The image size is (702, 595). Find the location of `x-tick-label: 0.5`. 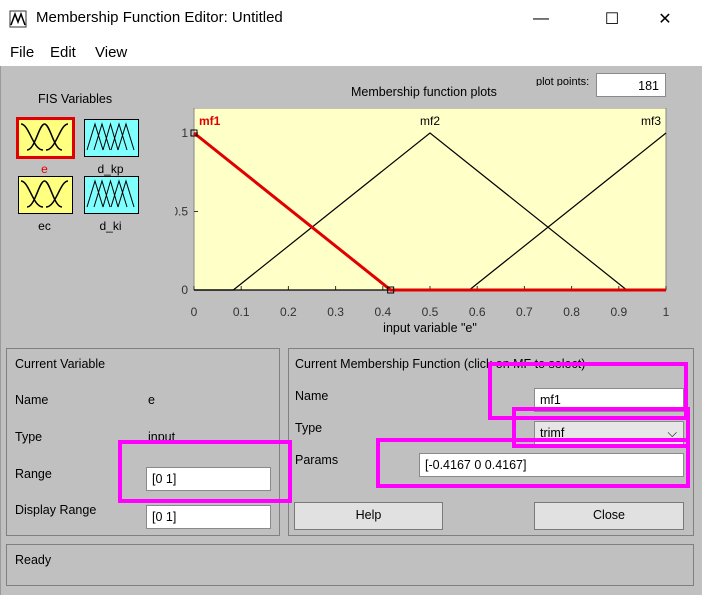

x-tick-label: 0.5 is located at coordinates (430, 312).